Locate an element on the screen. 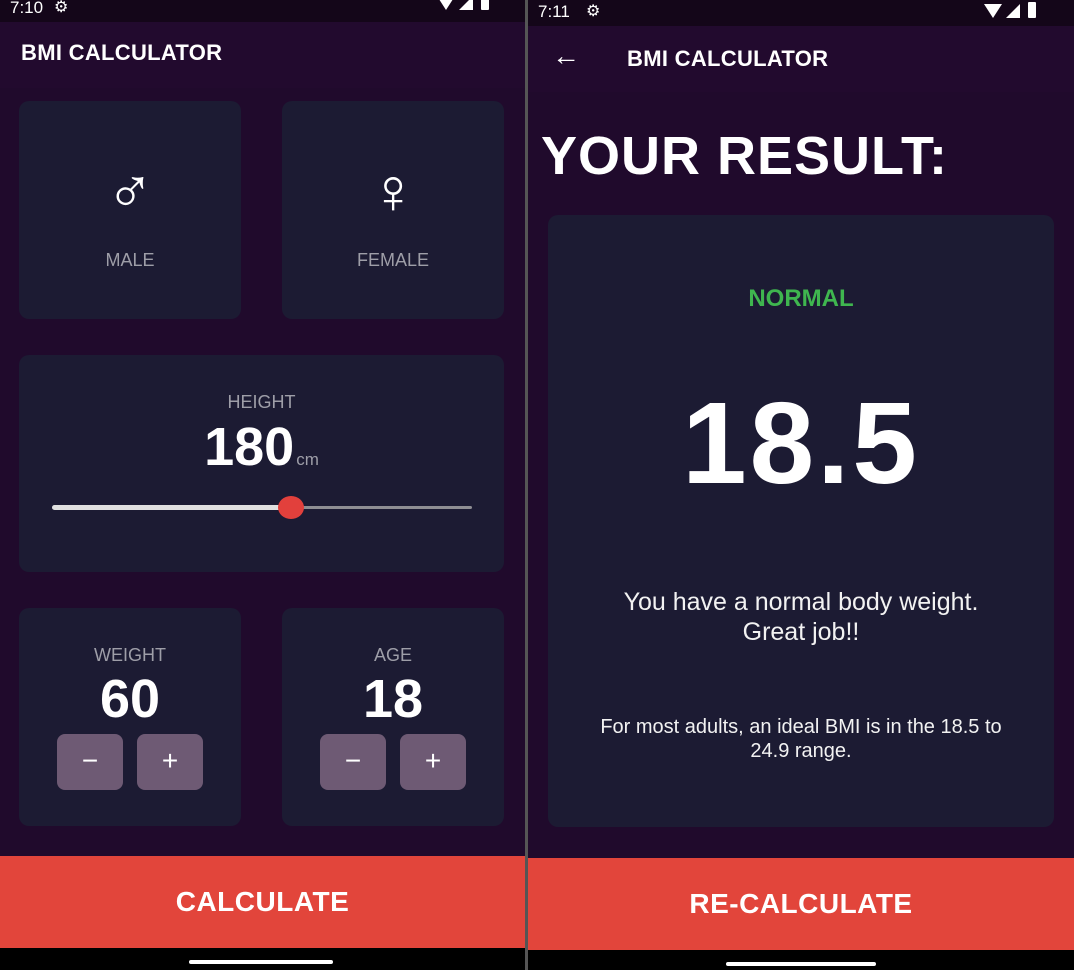  status-bar: 7:10 ⚙ is located at coordinates (262, 11).